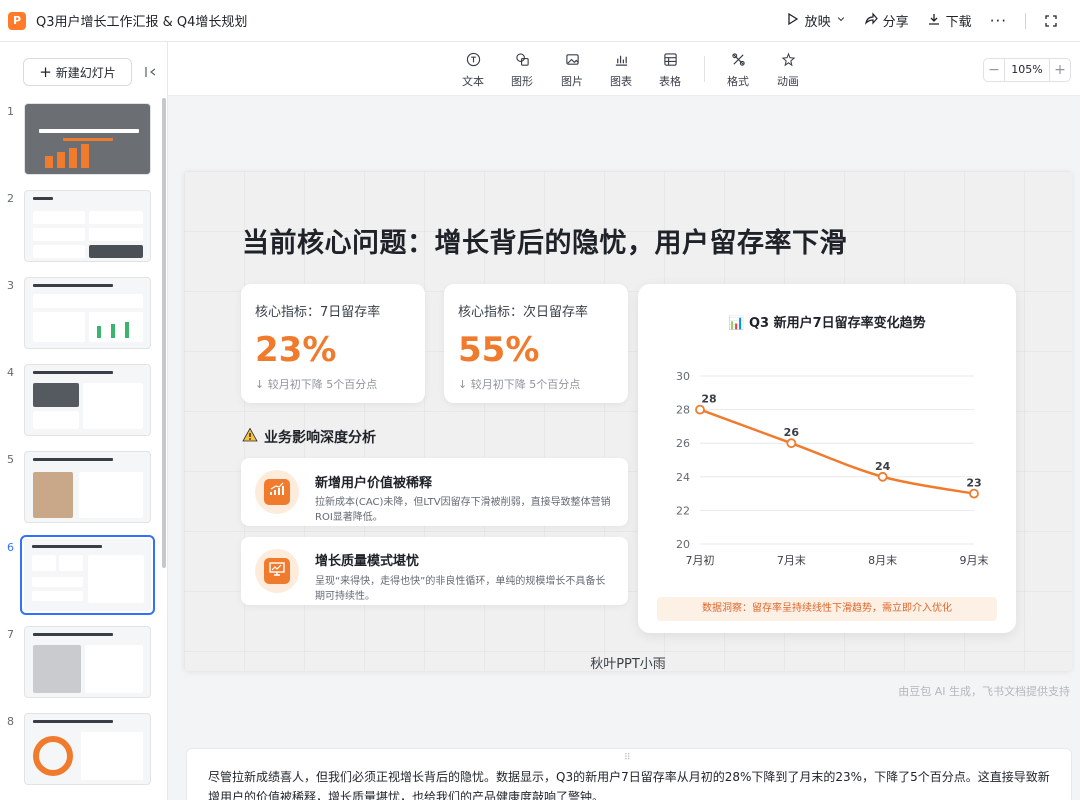 The height and width of the screenshot is (800, 1080). What do you see at coordinates (883, 466) in the screenshot?
I see `data-label: 24` at bounding box center [883, 466].